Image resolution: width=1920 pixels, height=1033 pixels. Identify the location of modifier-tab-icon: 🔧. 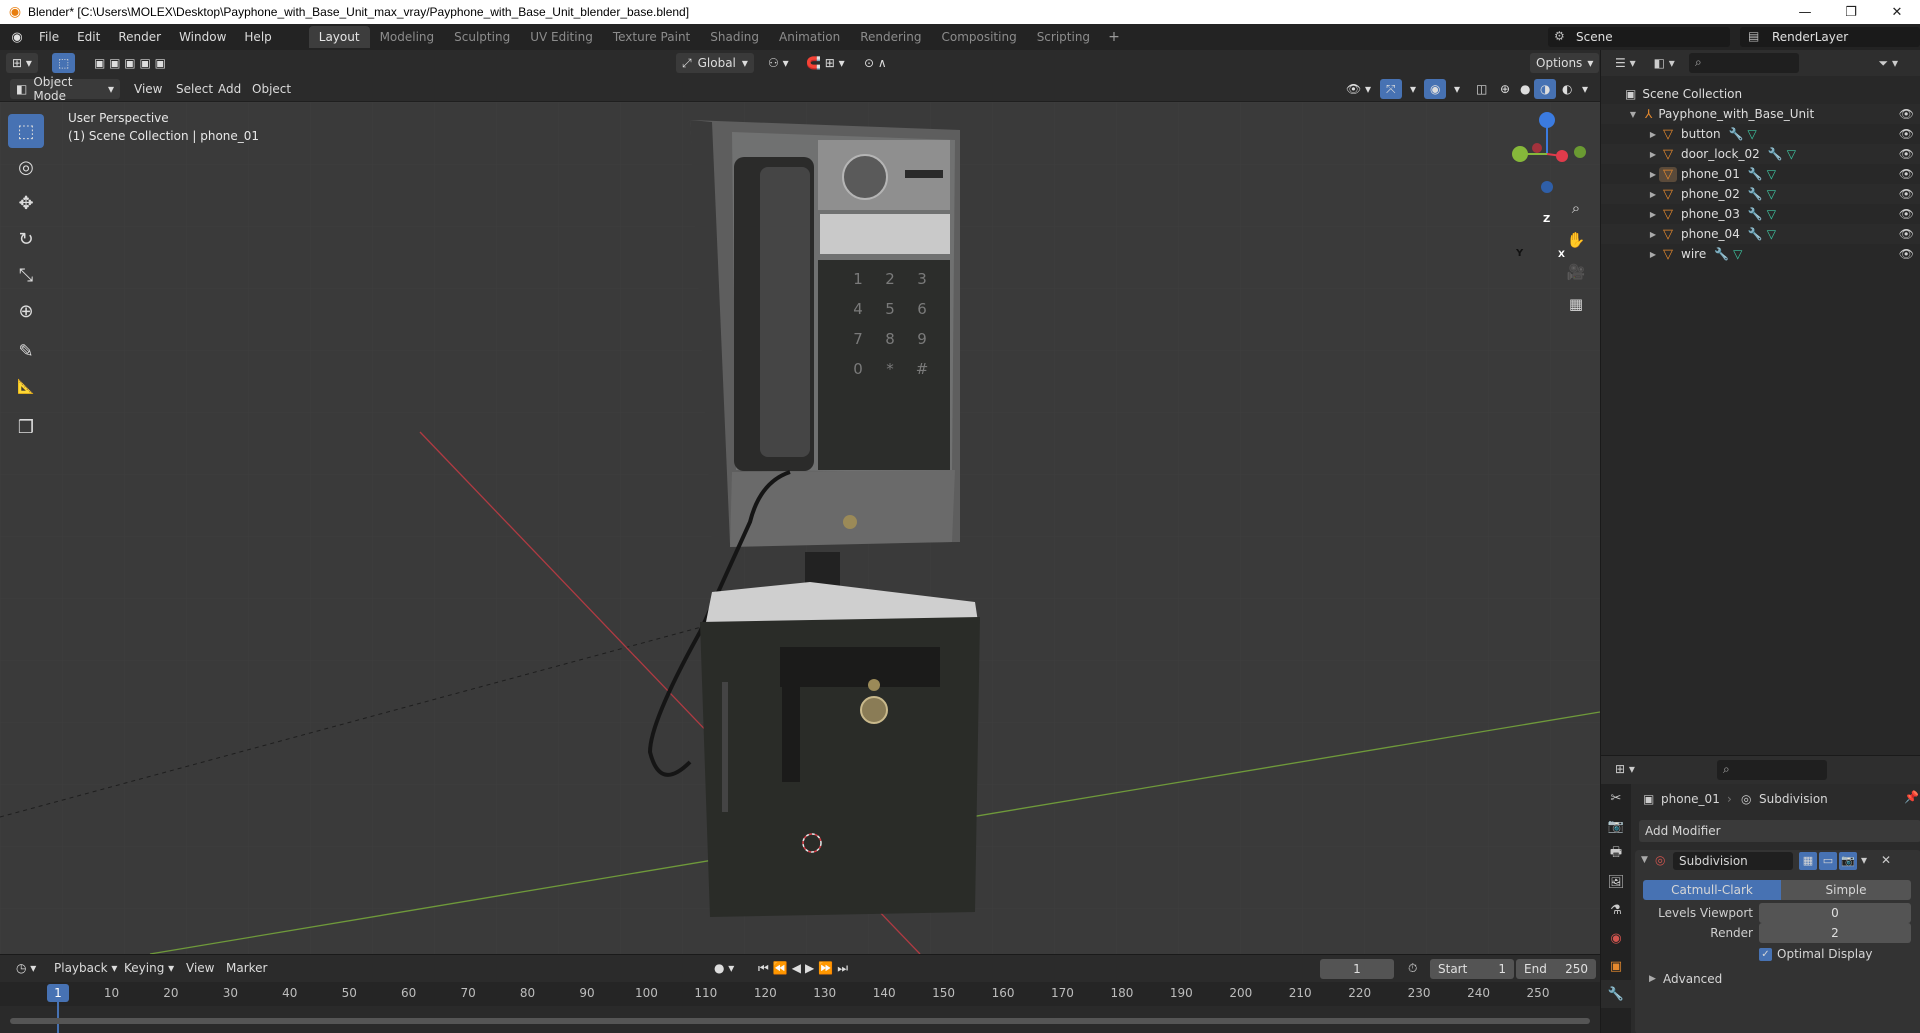
(1616, 994).